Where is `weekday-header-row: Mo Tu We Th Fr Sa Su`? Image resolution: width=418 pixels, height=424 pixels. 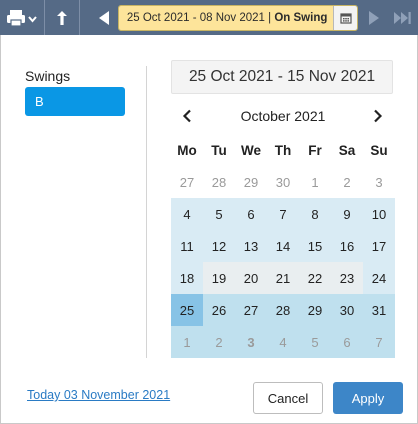 weekday-header-row: Mo Tu We Th Fr Sa Su is located at coordinates (283, 150).